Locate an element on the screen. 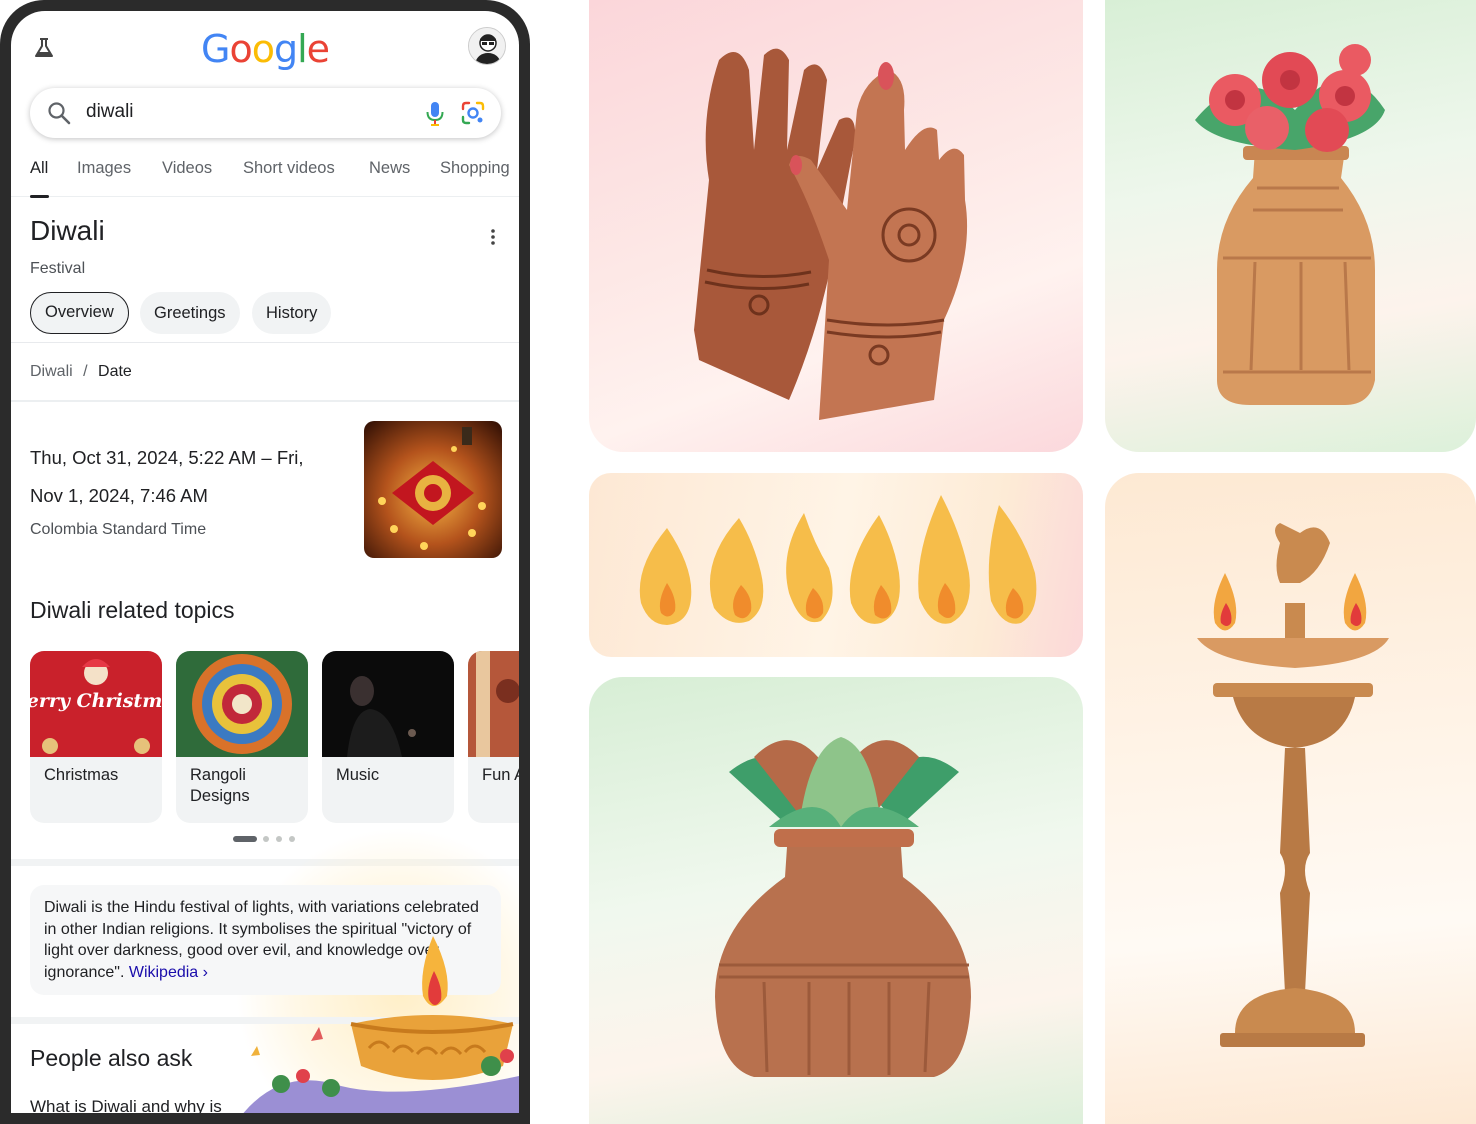 The height and width of the screenshot is (1124, 1476). breadcrumb-current: Date is located at coordinates (115, 371).